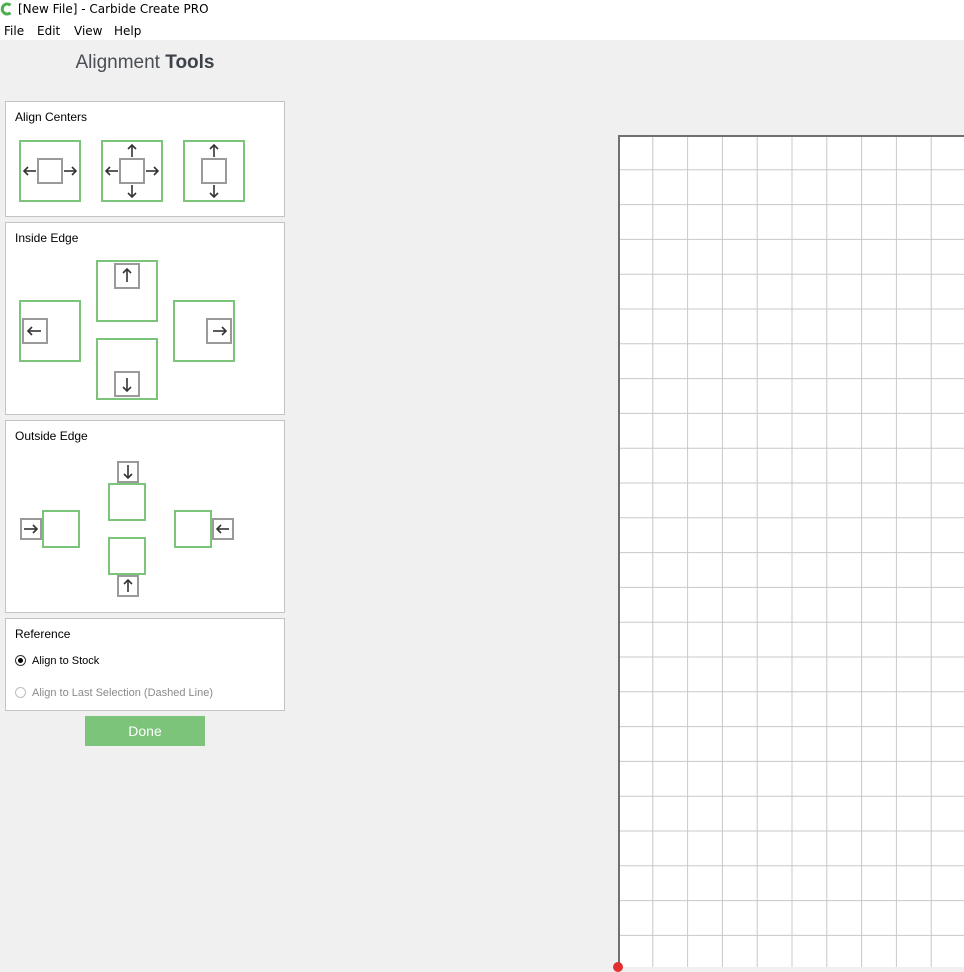  What do you see at coordinates (482, 30) in the screenshot?
I see `menu-bar: File Edit View Help` at bounding box center [482, 30].